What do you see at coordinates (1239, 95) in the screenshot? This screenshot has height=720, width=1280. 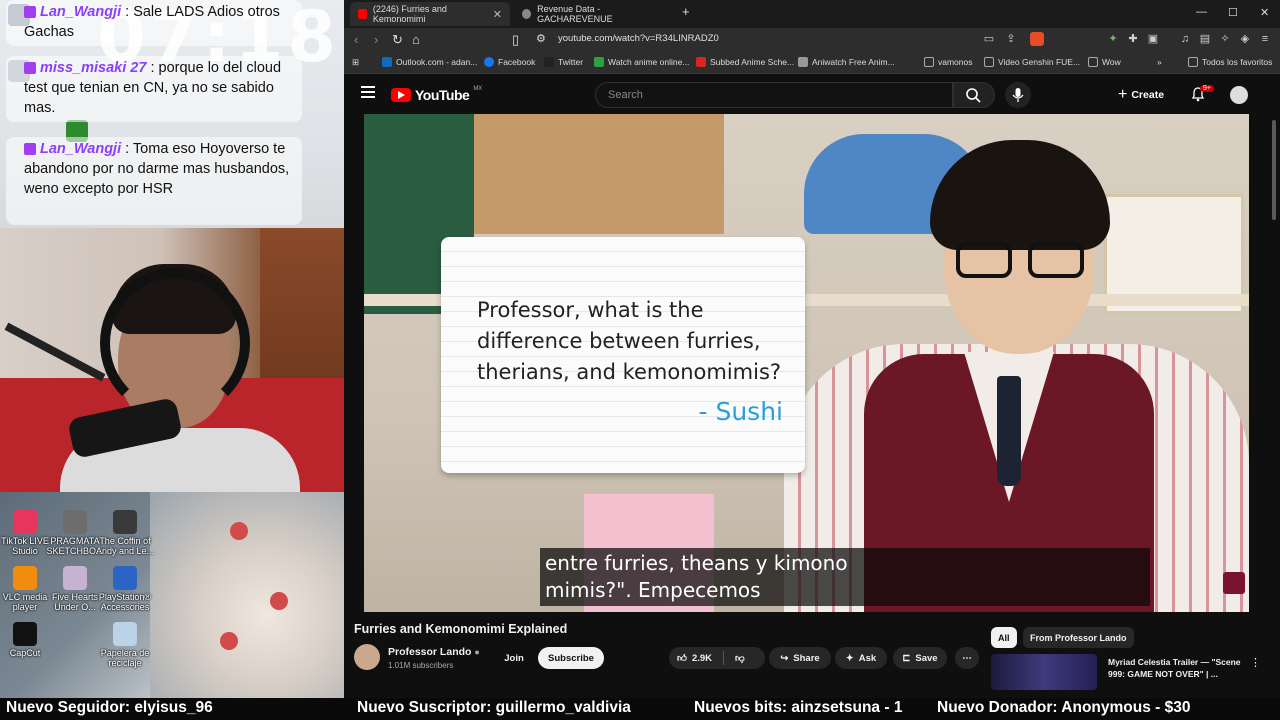 I see `account-avatar` at bounding box center [1239, 95].